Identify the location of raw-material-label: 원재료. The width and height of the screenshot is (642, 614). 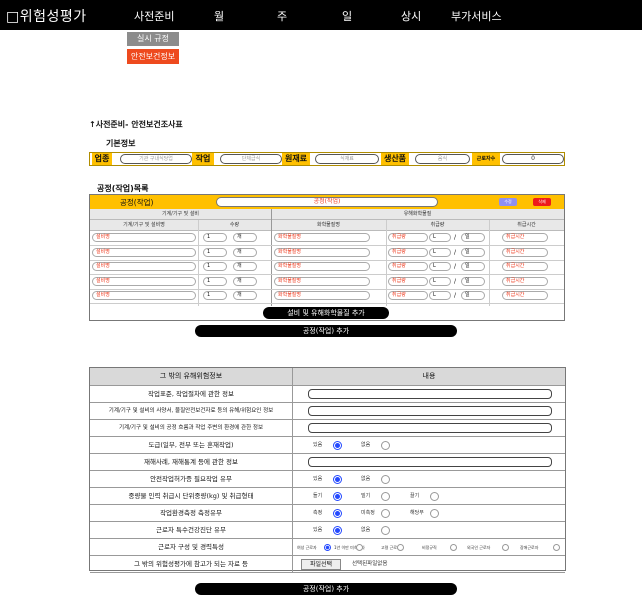
(296, 159).